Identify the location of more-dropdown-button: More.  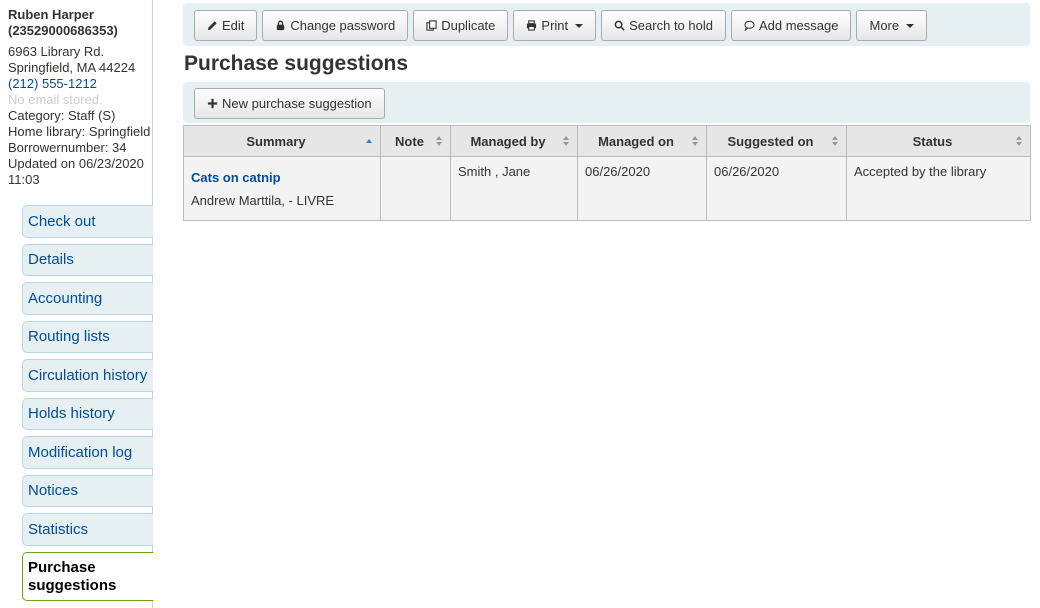
(892, 25).